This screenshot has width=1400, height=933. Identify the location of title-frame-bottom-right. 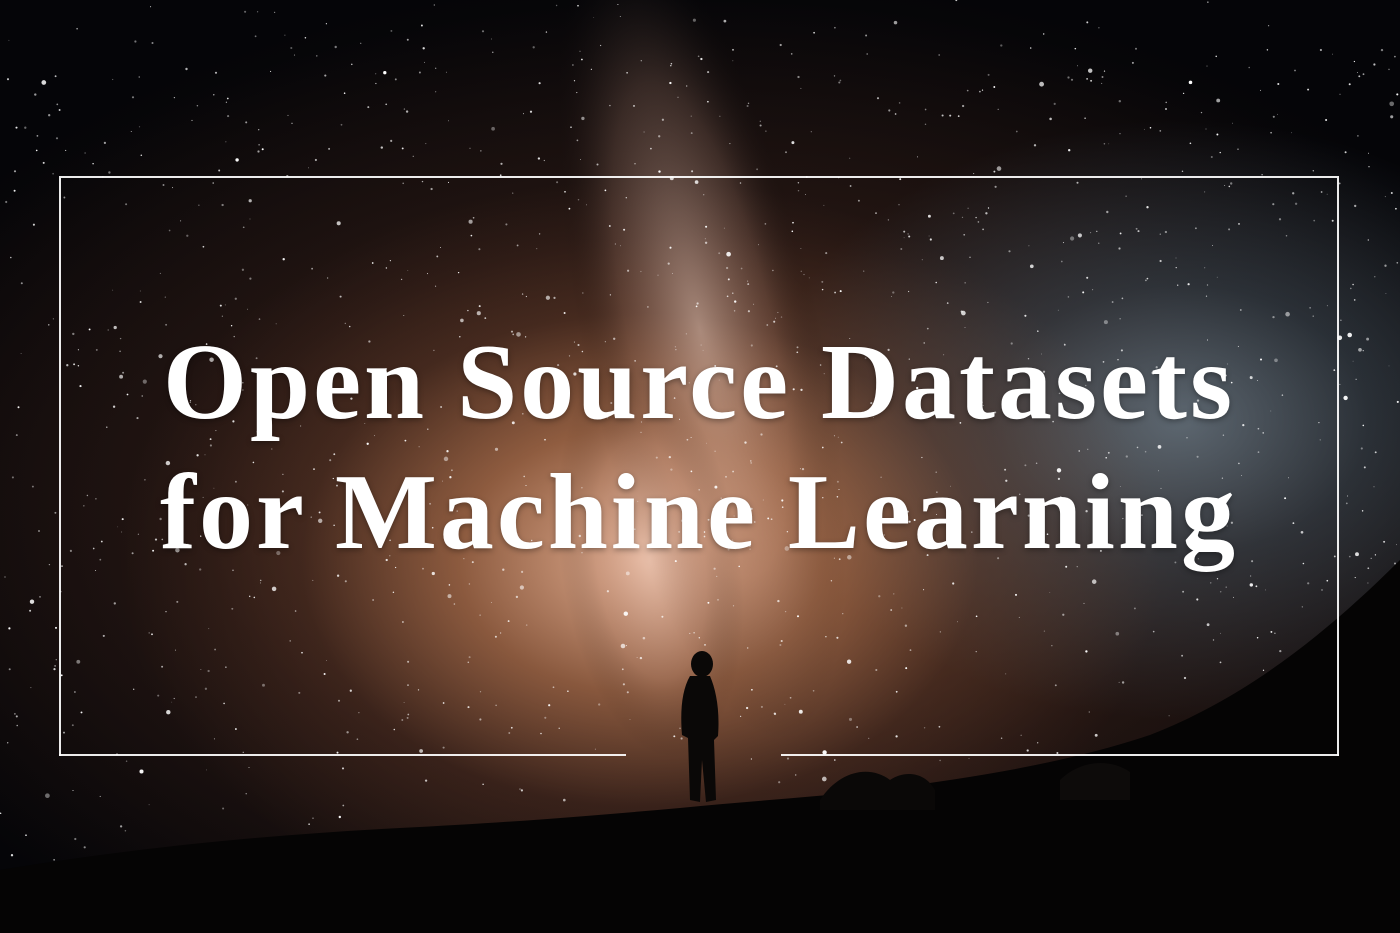
(1060, 755).